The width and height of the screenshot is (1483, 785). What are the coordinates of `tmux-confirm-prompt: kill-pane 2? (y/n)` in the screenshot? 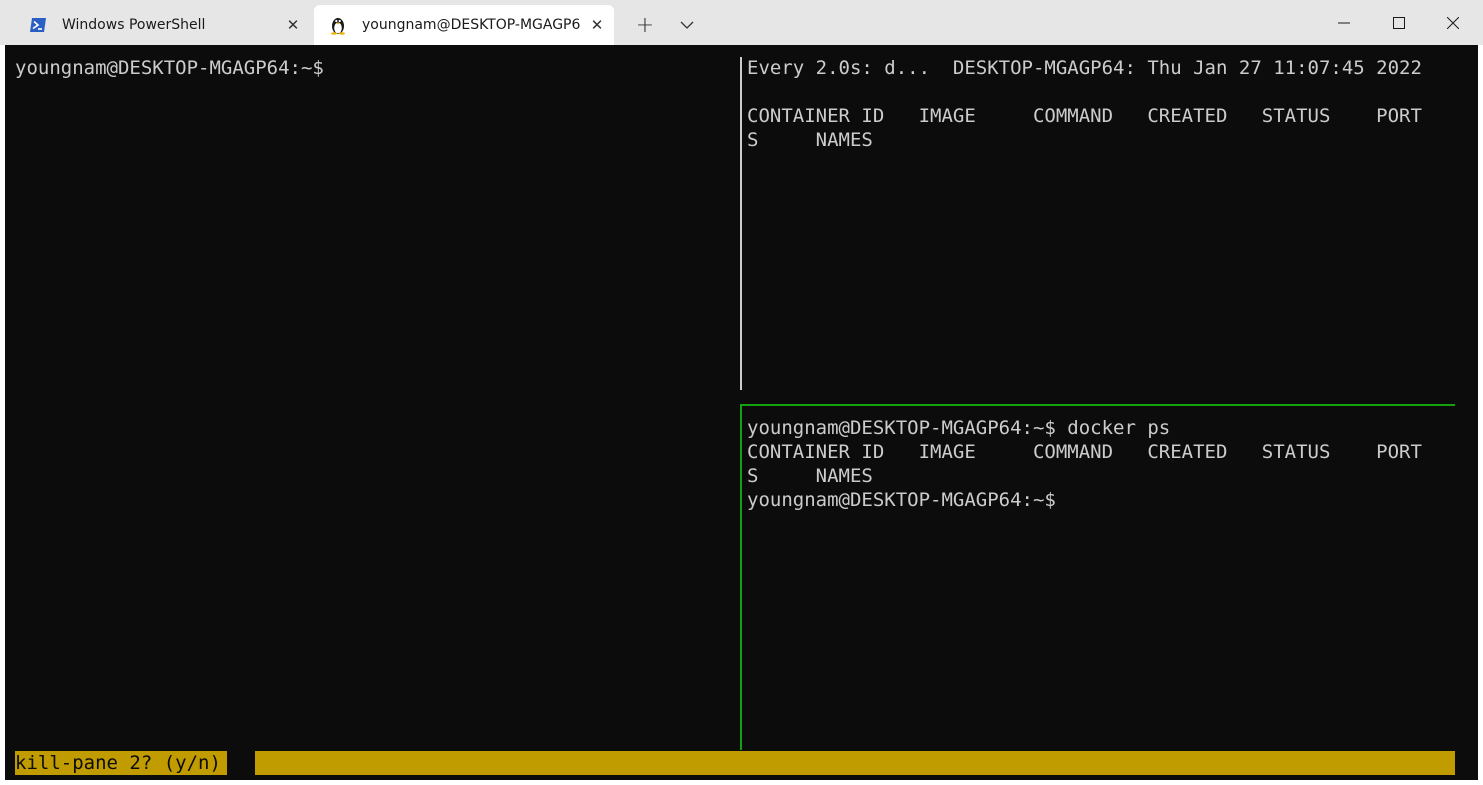 It's located at (121, 763).